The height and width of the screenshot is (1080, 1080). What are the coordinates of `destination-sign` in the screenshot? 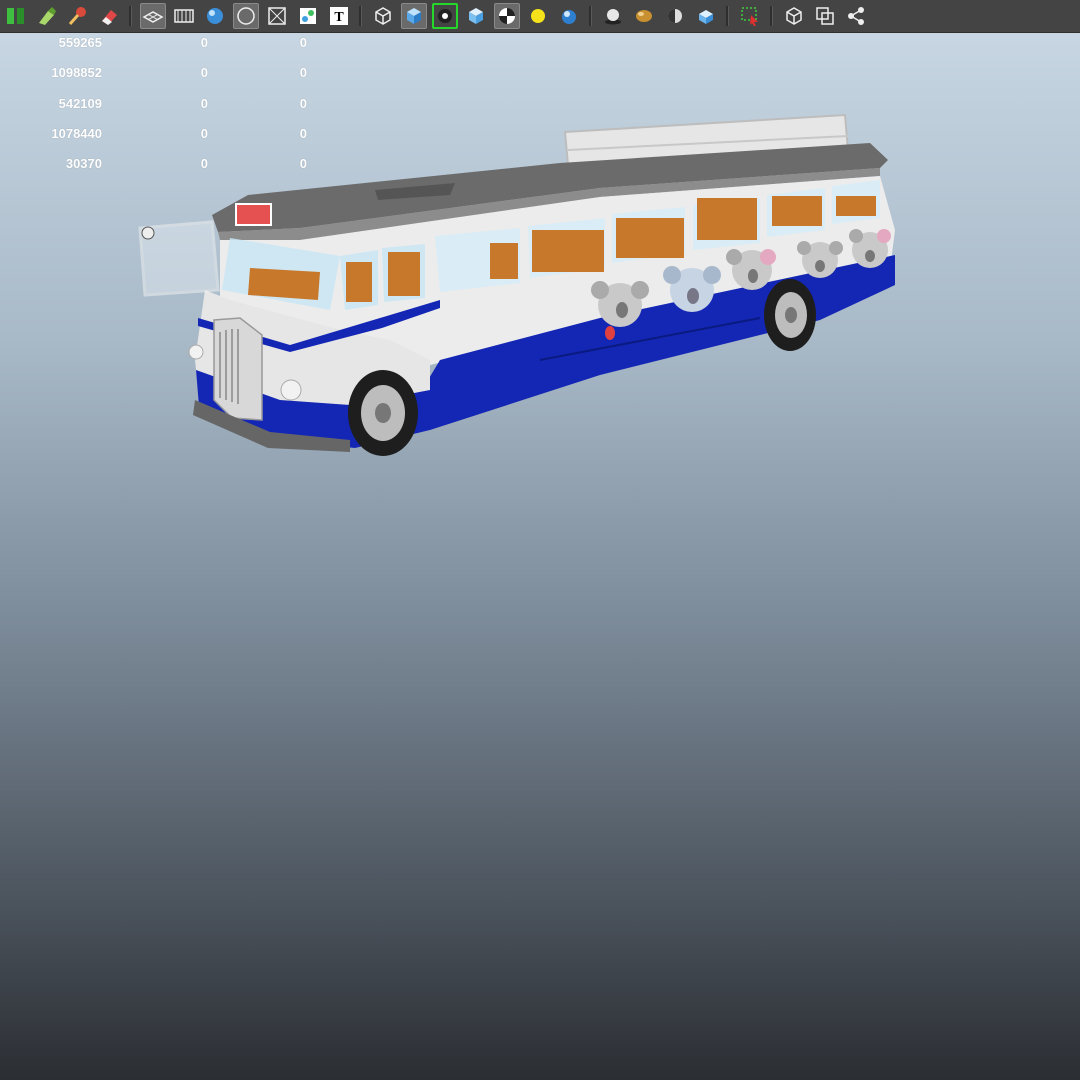 It's located at (253, 214).